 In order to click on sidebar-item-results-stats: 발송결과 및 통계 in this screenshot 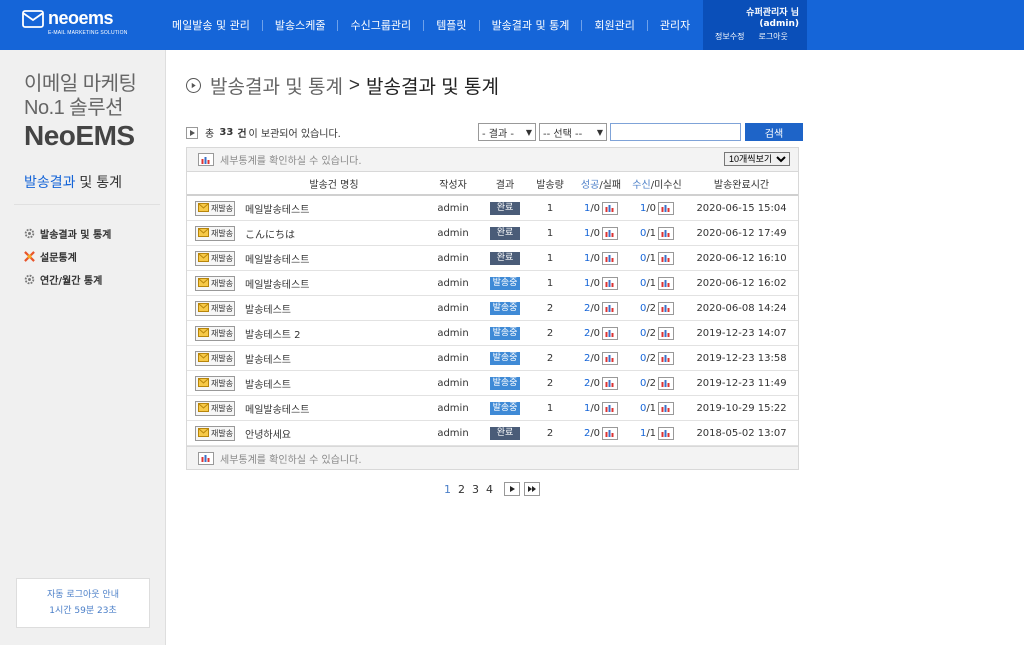, I will do `click(67, 233)`.